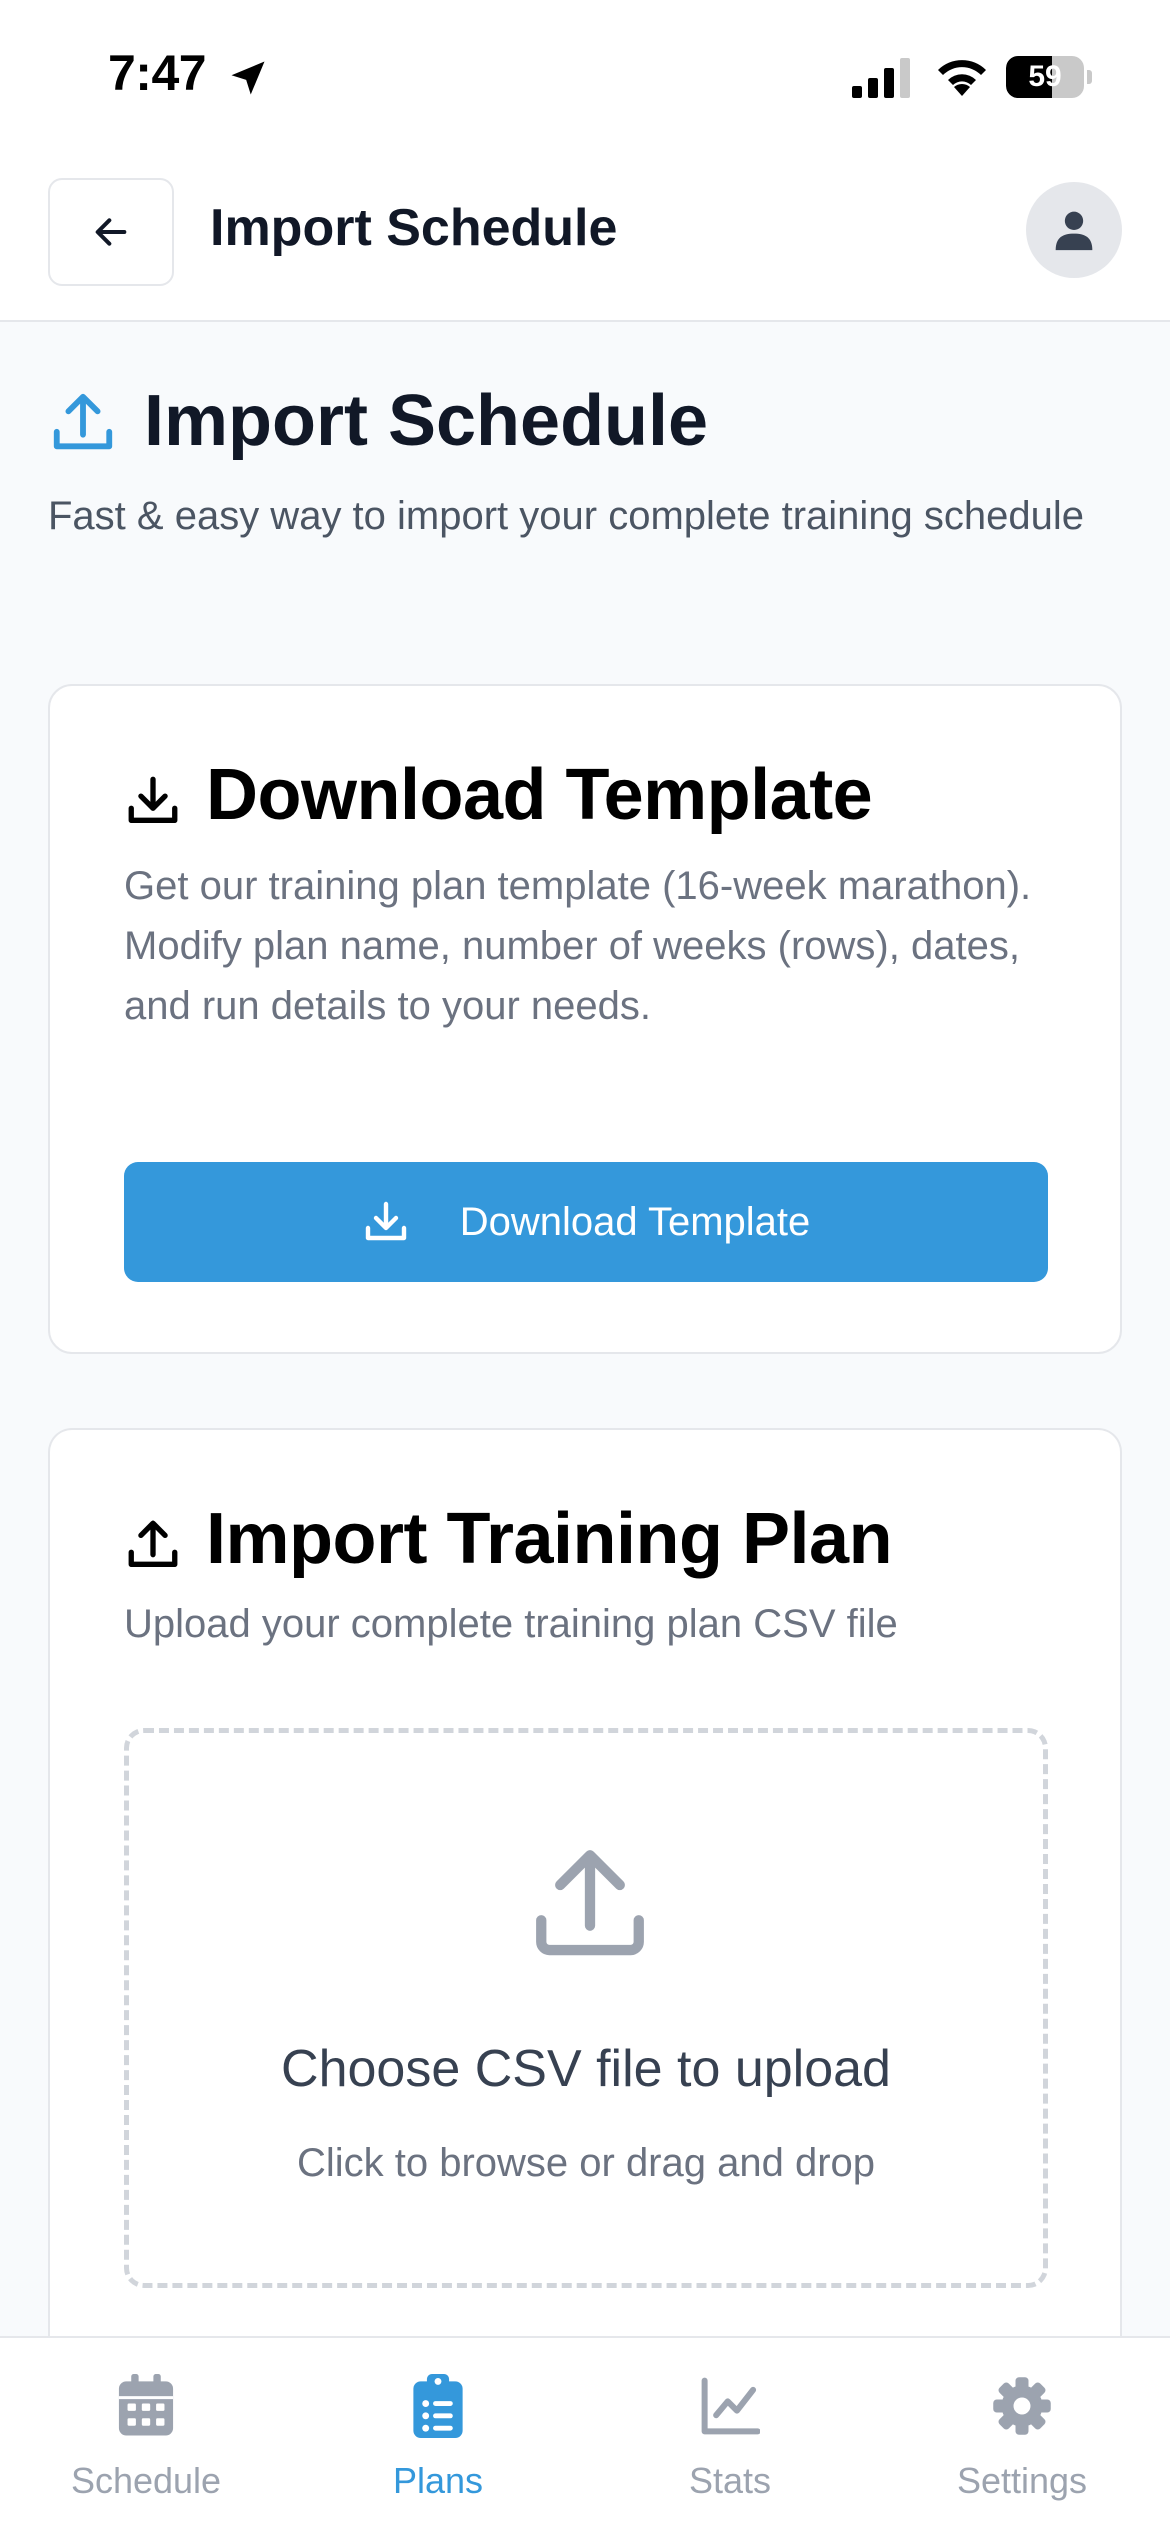 This screenshot has width=1170, height=2532. Describe the element at coordinates (1022, 2480) in the screenshot. I see `nav-label-settings: Settings` at that location.